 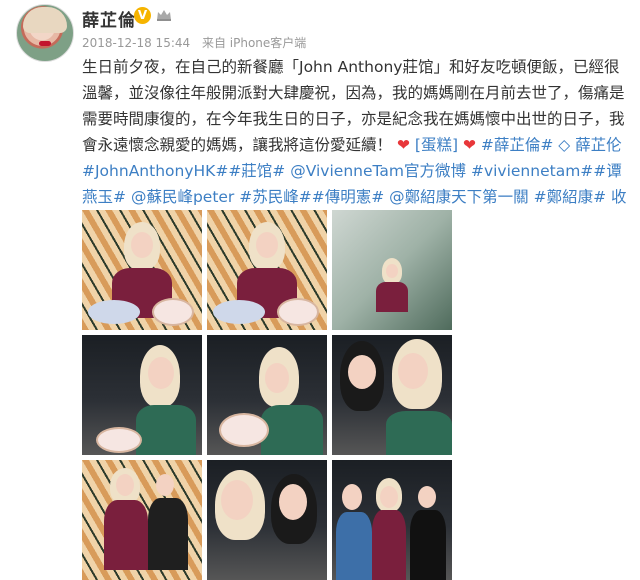 I want to click on crown-icon, so click(x=164, y=15).